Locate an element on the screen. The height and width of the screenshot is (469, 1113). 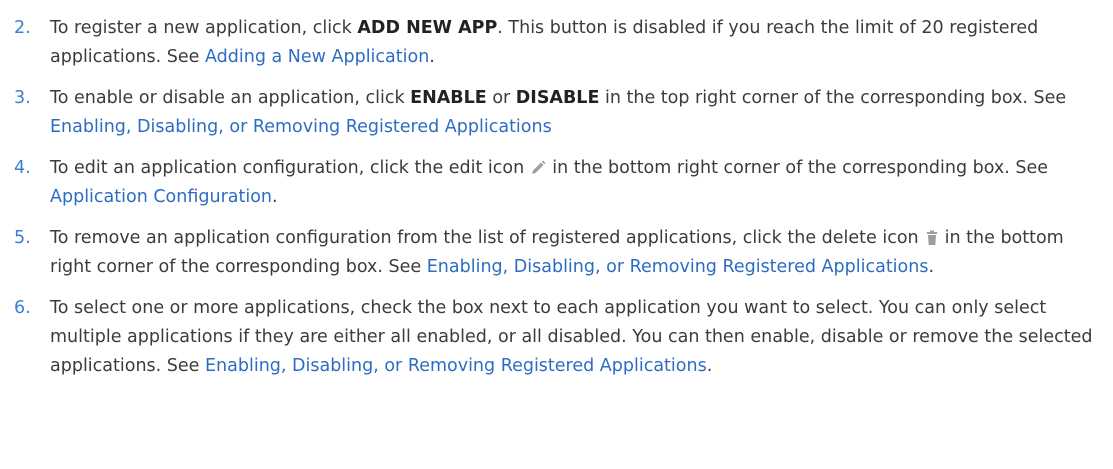
disable-label: DISABLE is located at coordinates (557, 98).